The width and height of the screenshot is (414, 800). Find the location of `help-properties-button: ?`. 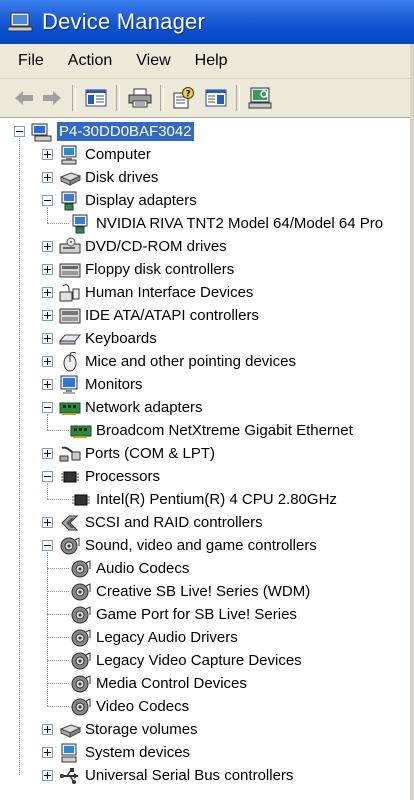

help-properties-button: ? is located at coordinates (184, 98).